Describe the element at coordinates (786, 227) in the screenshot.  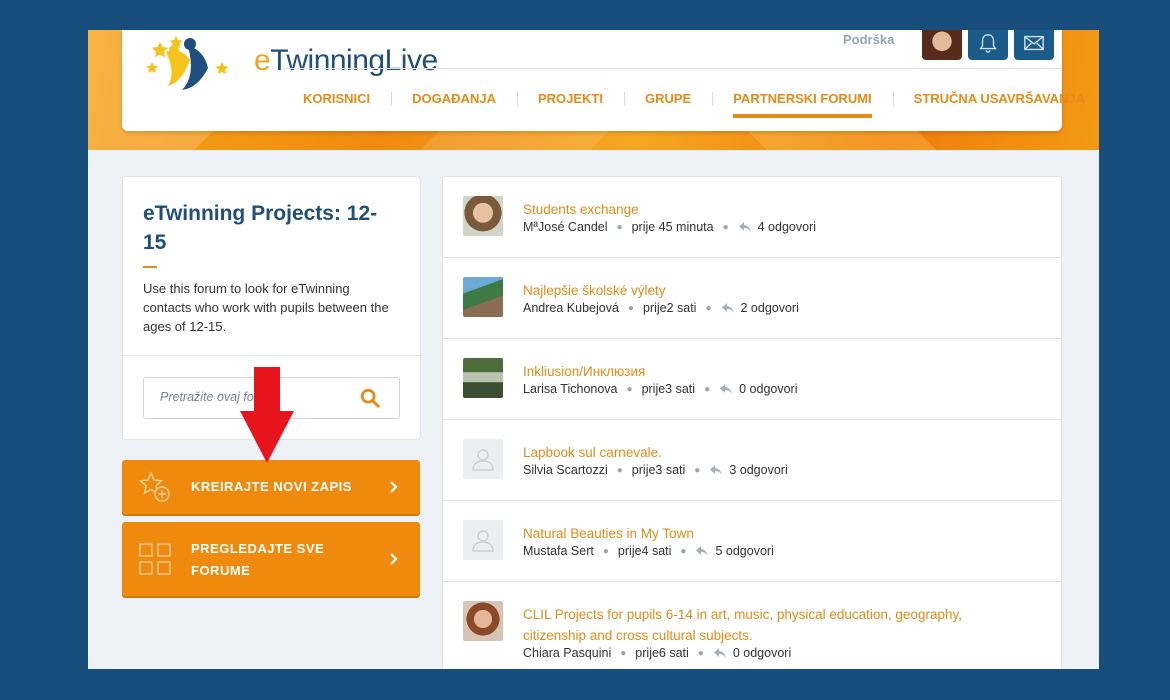
I see `post-replies: 4 odgovori` at that location.